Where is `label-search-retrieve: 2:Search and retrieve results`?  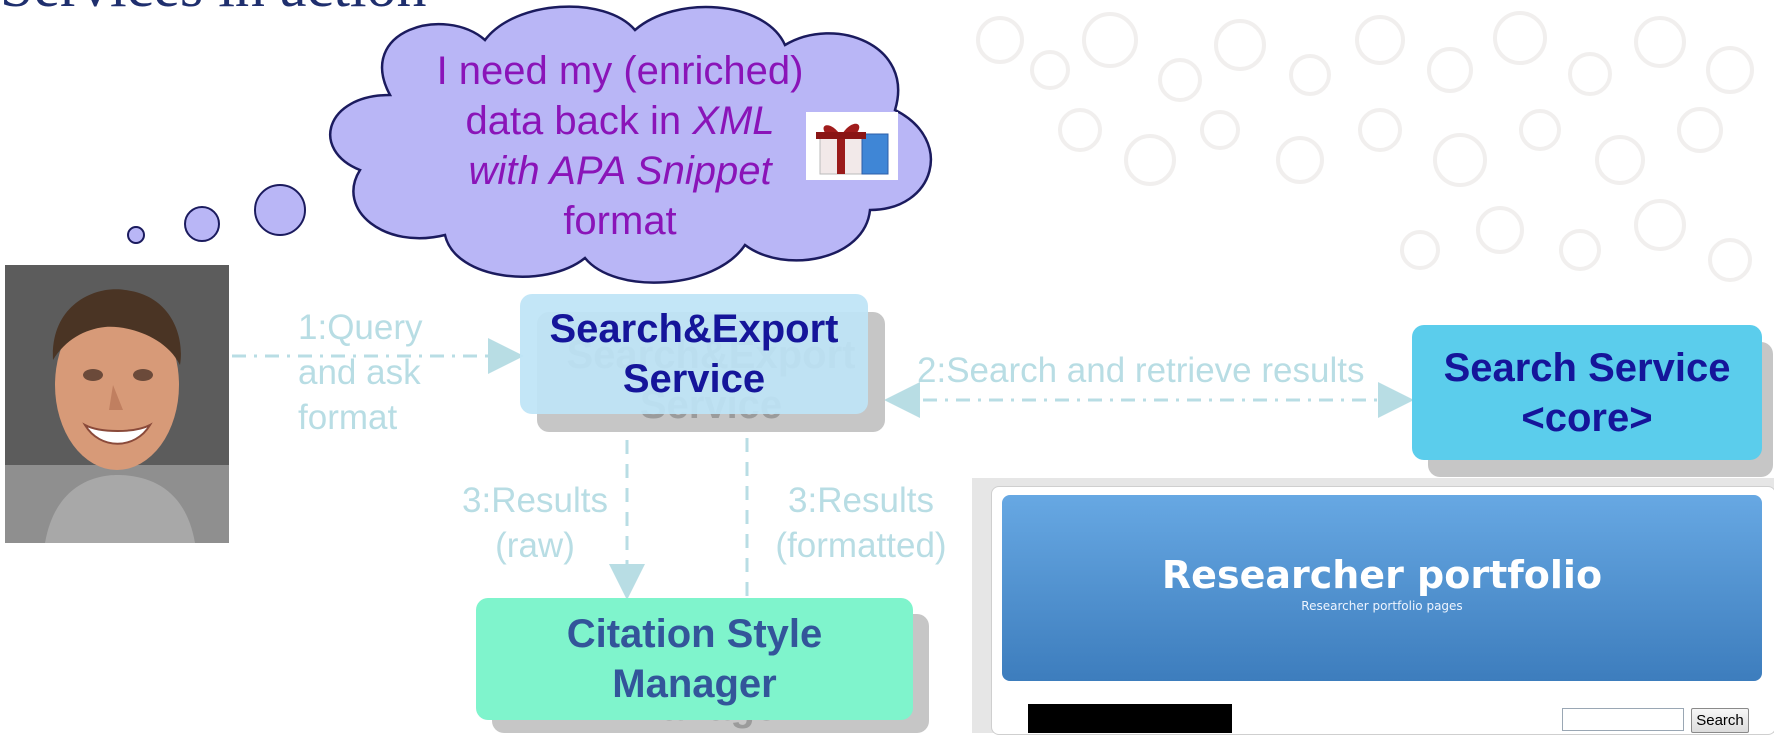
label-search-retrieve: 2:Search and retrieve results is located at coordinates (1141, 370).